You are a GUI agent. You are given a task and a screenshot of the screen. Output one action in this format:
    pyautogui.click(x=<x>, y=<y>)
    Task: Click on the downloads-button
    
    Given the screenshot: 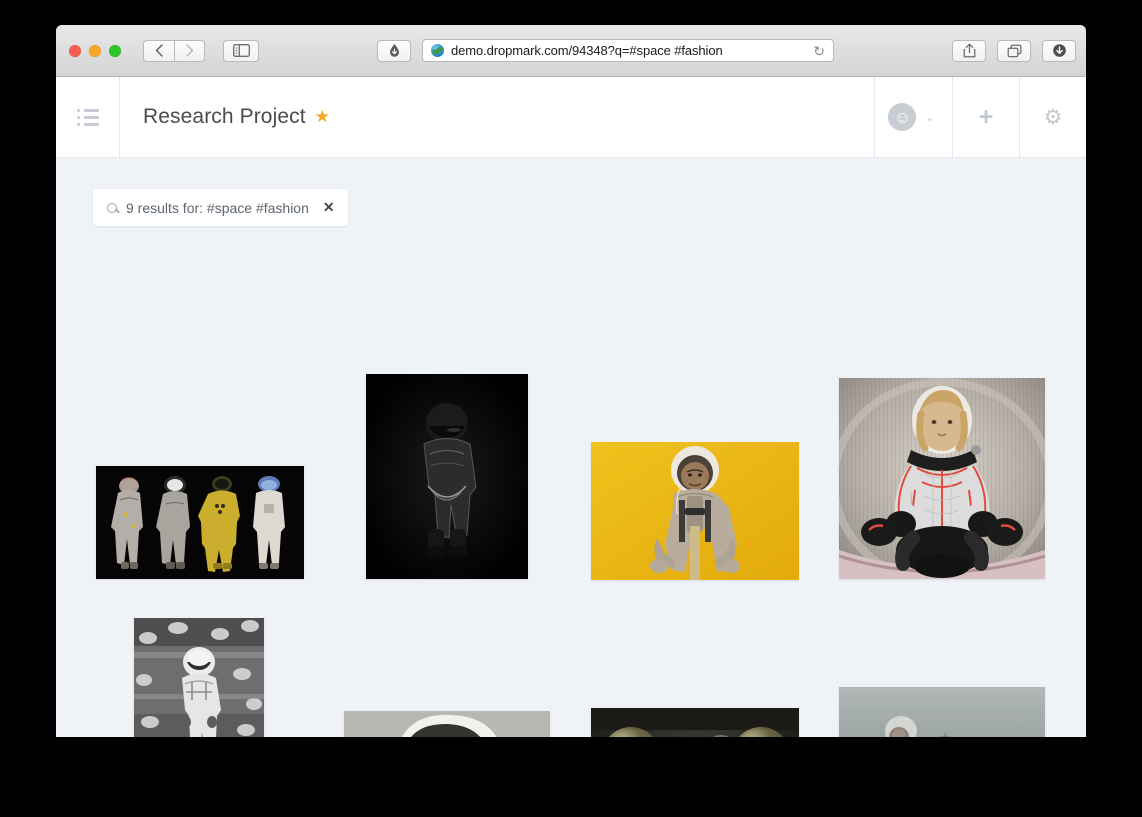 What is the action you would take?
    pyautogui.click(x=394, y=50)
    